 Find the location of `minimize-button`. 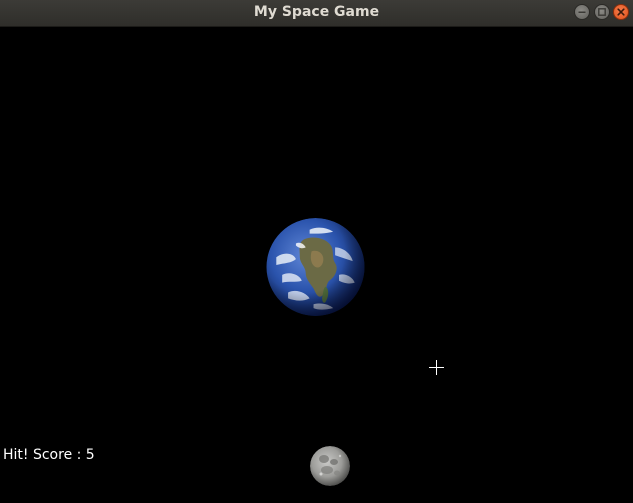

minimize-button is located at coordinates (582, 12).